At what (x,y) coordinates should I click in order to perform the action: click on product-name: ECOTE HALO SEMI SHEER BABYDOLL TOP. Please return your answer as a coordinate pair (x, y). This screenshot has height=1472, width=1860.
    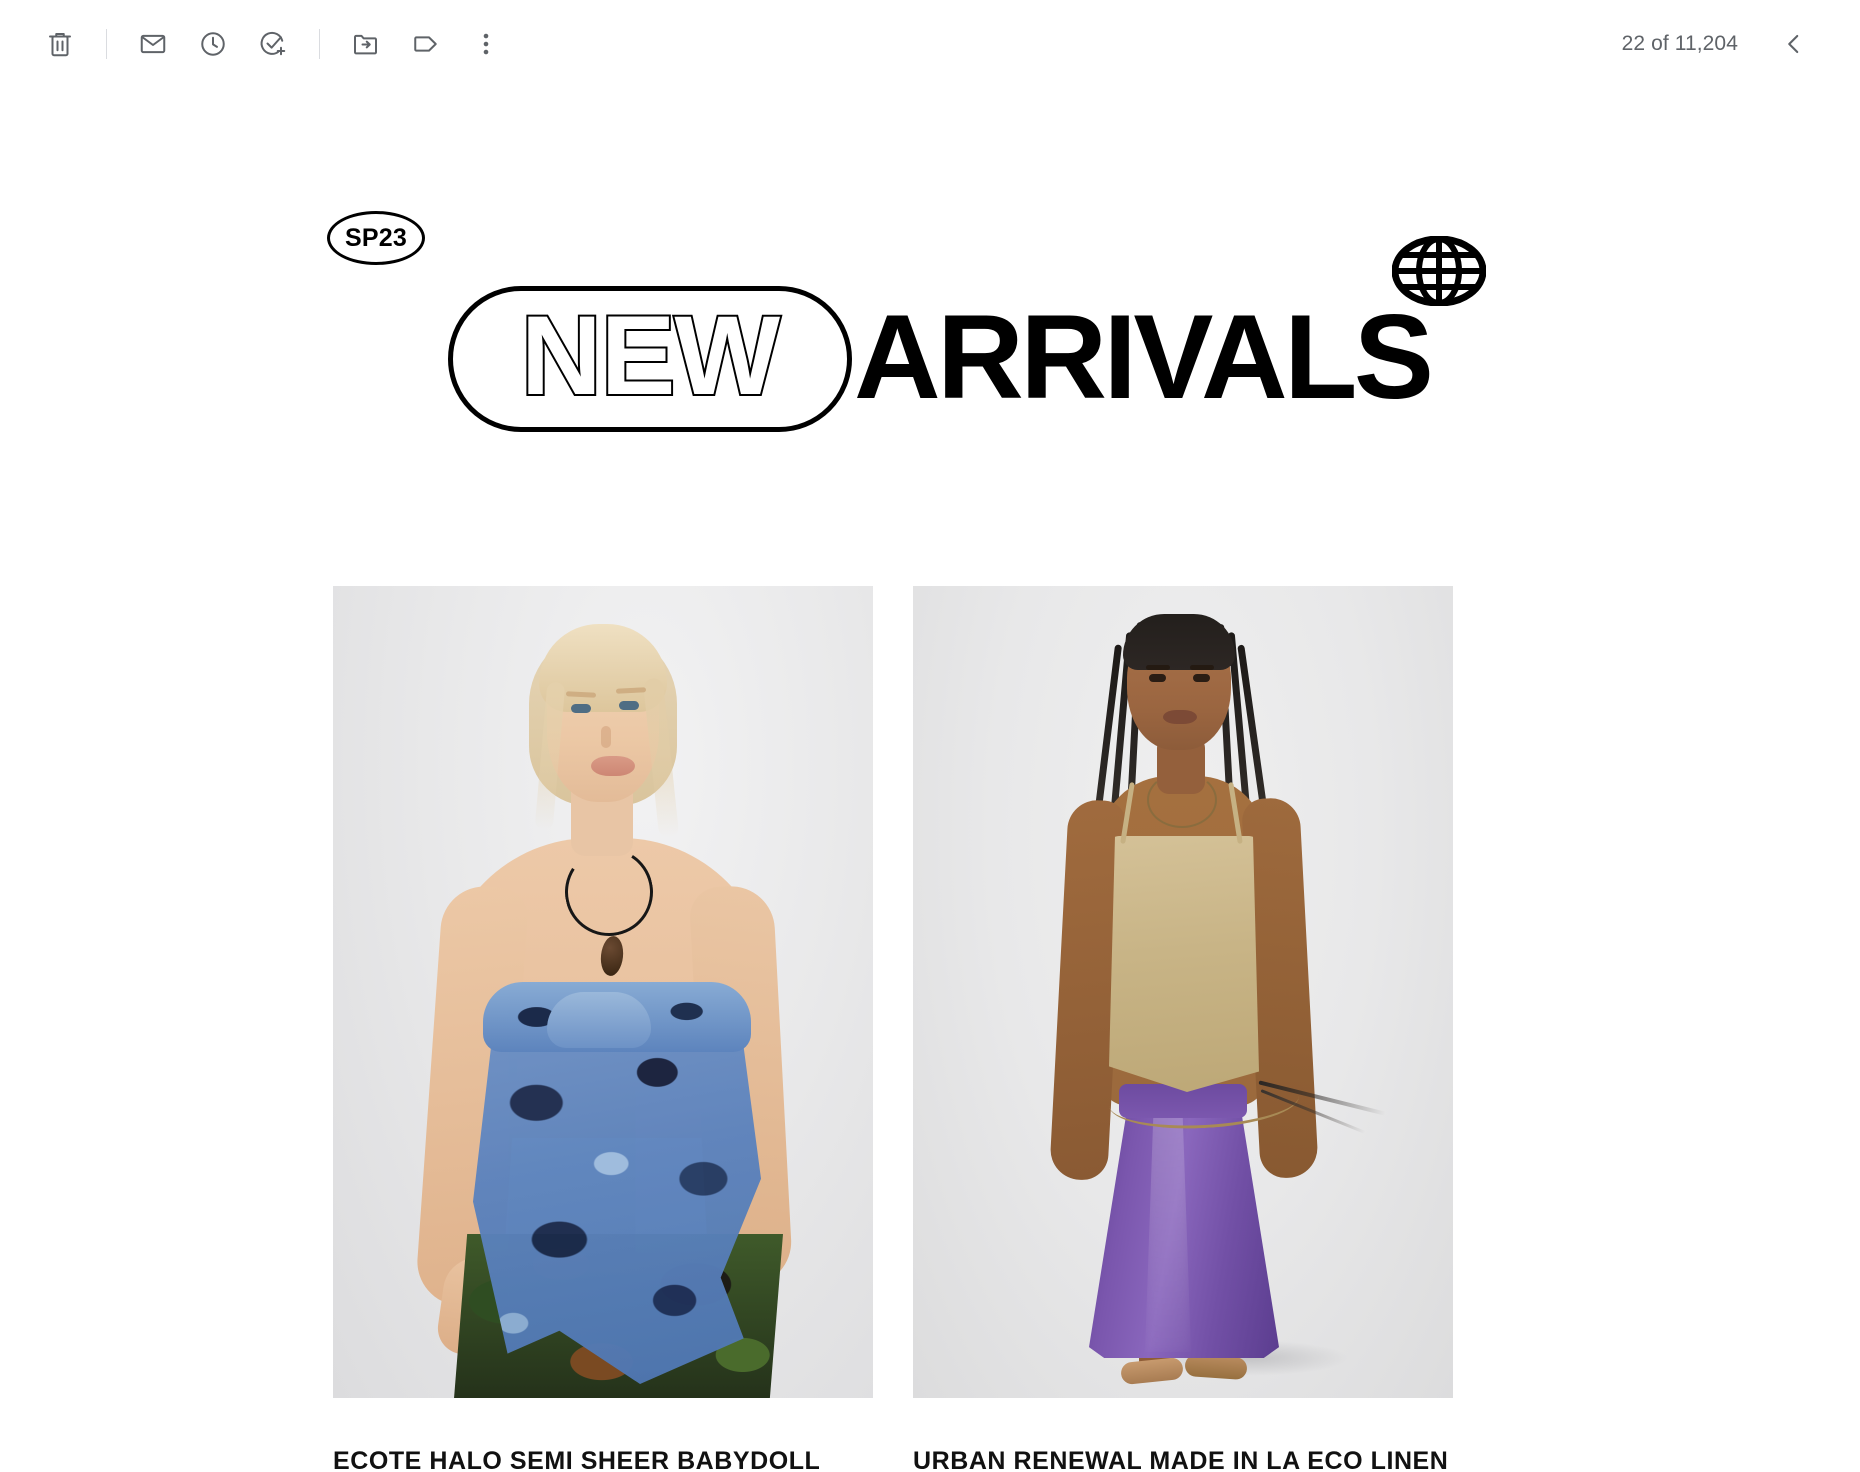
    Looking at the image, I should click on (603, 1458).